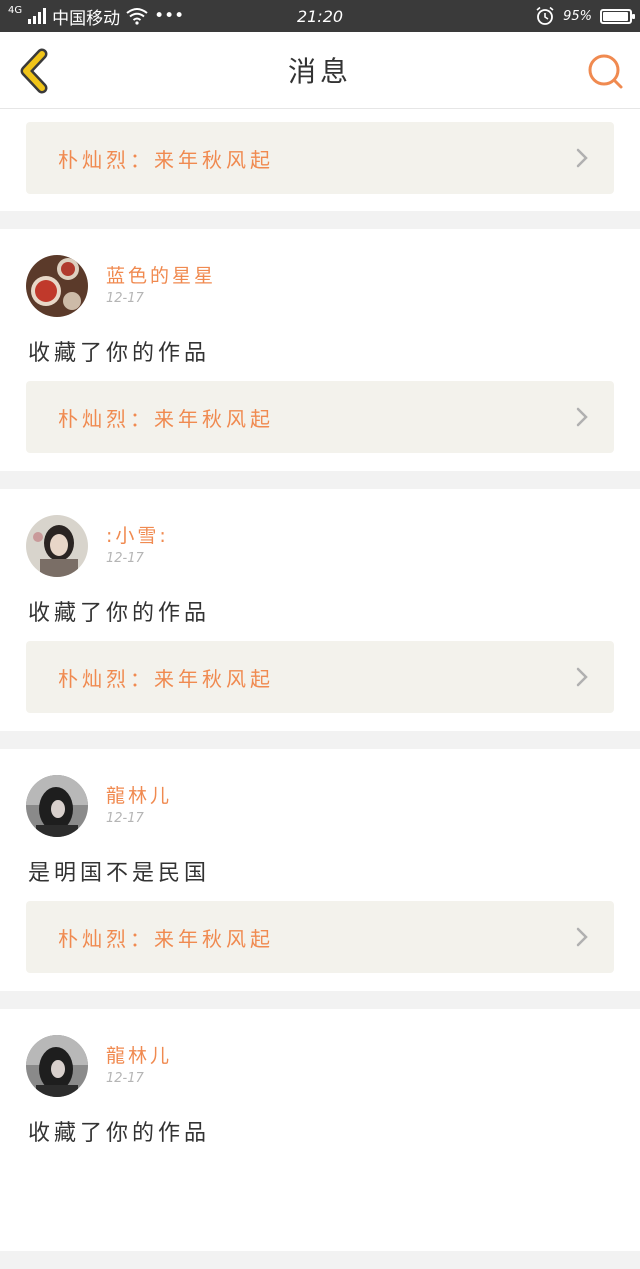 The height and width of the screenshot is (1269, 640). Describe the element at coordinates (161, 274) in the screenshot. I see `username: 蓝色的星星` at that location.